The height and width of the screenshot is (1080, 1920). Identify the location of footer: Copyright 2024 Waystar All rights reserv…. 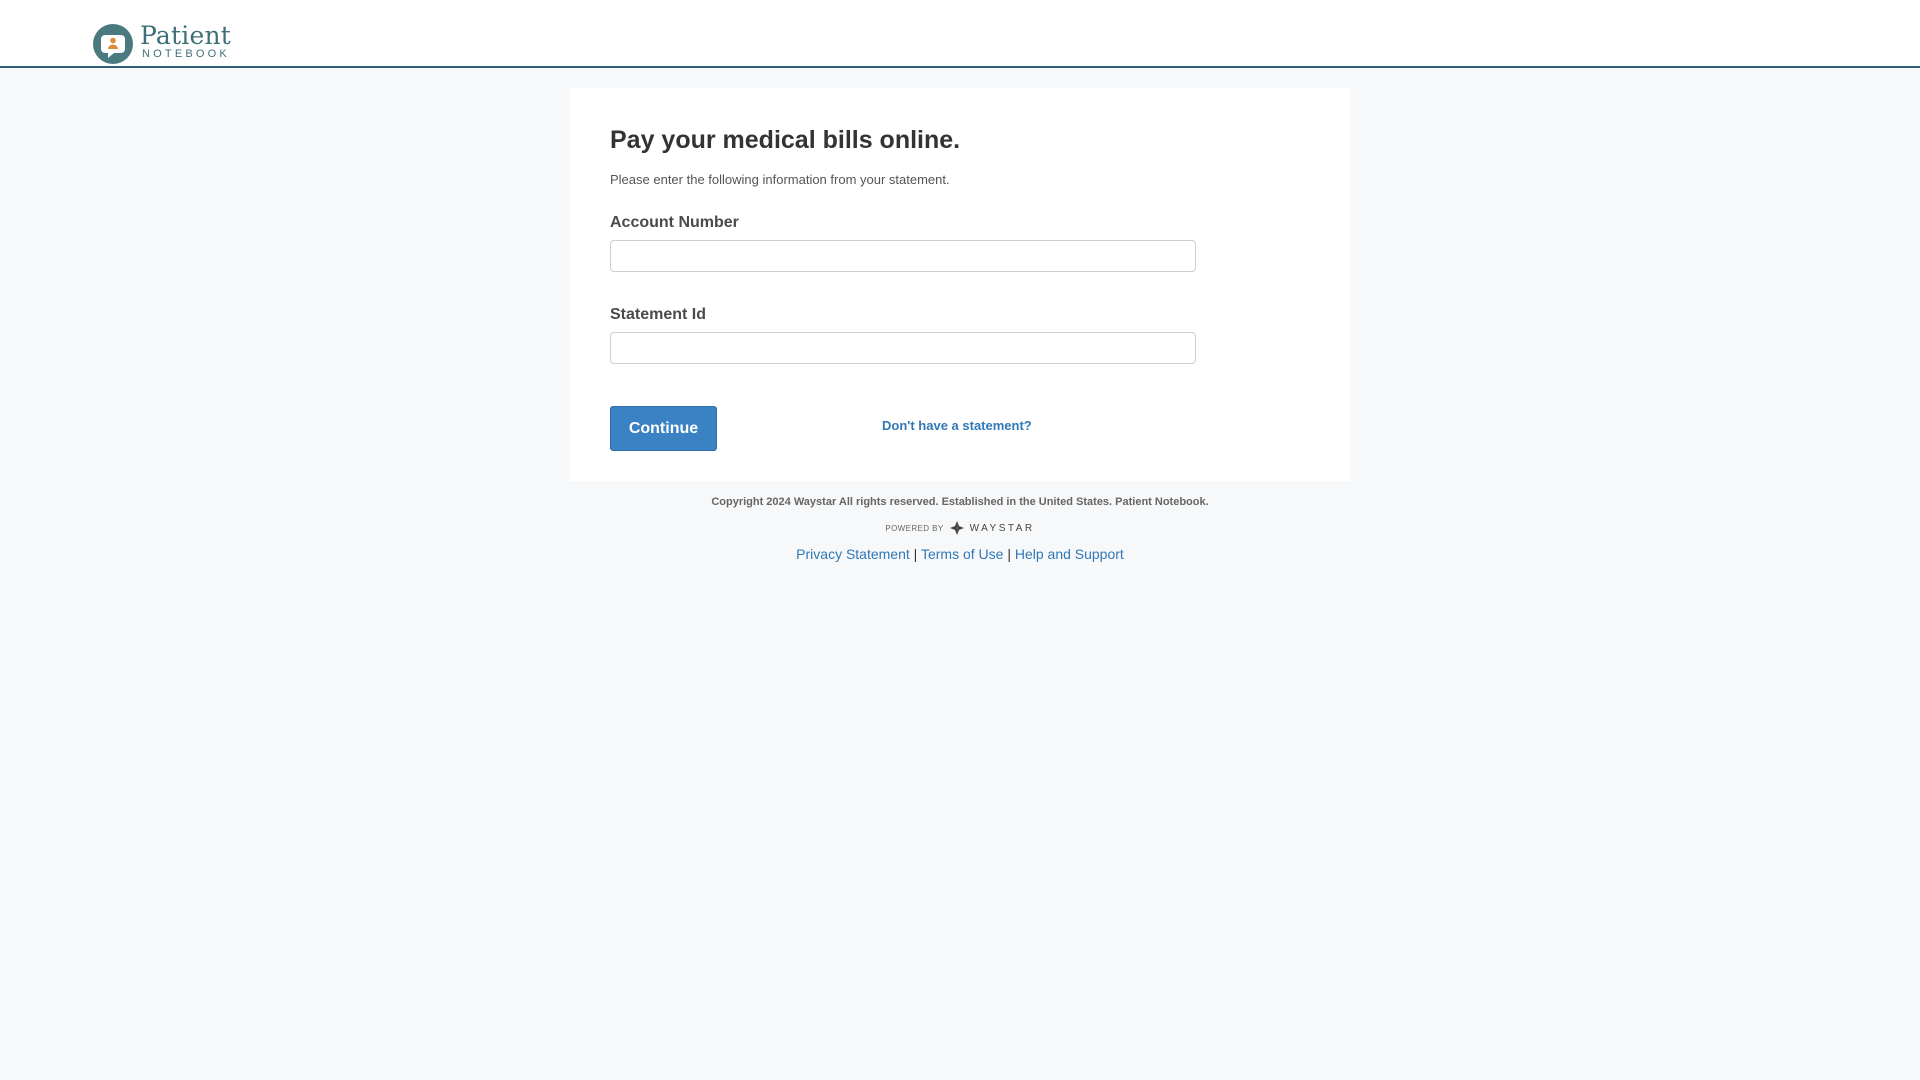
(960, 529).